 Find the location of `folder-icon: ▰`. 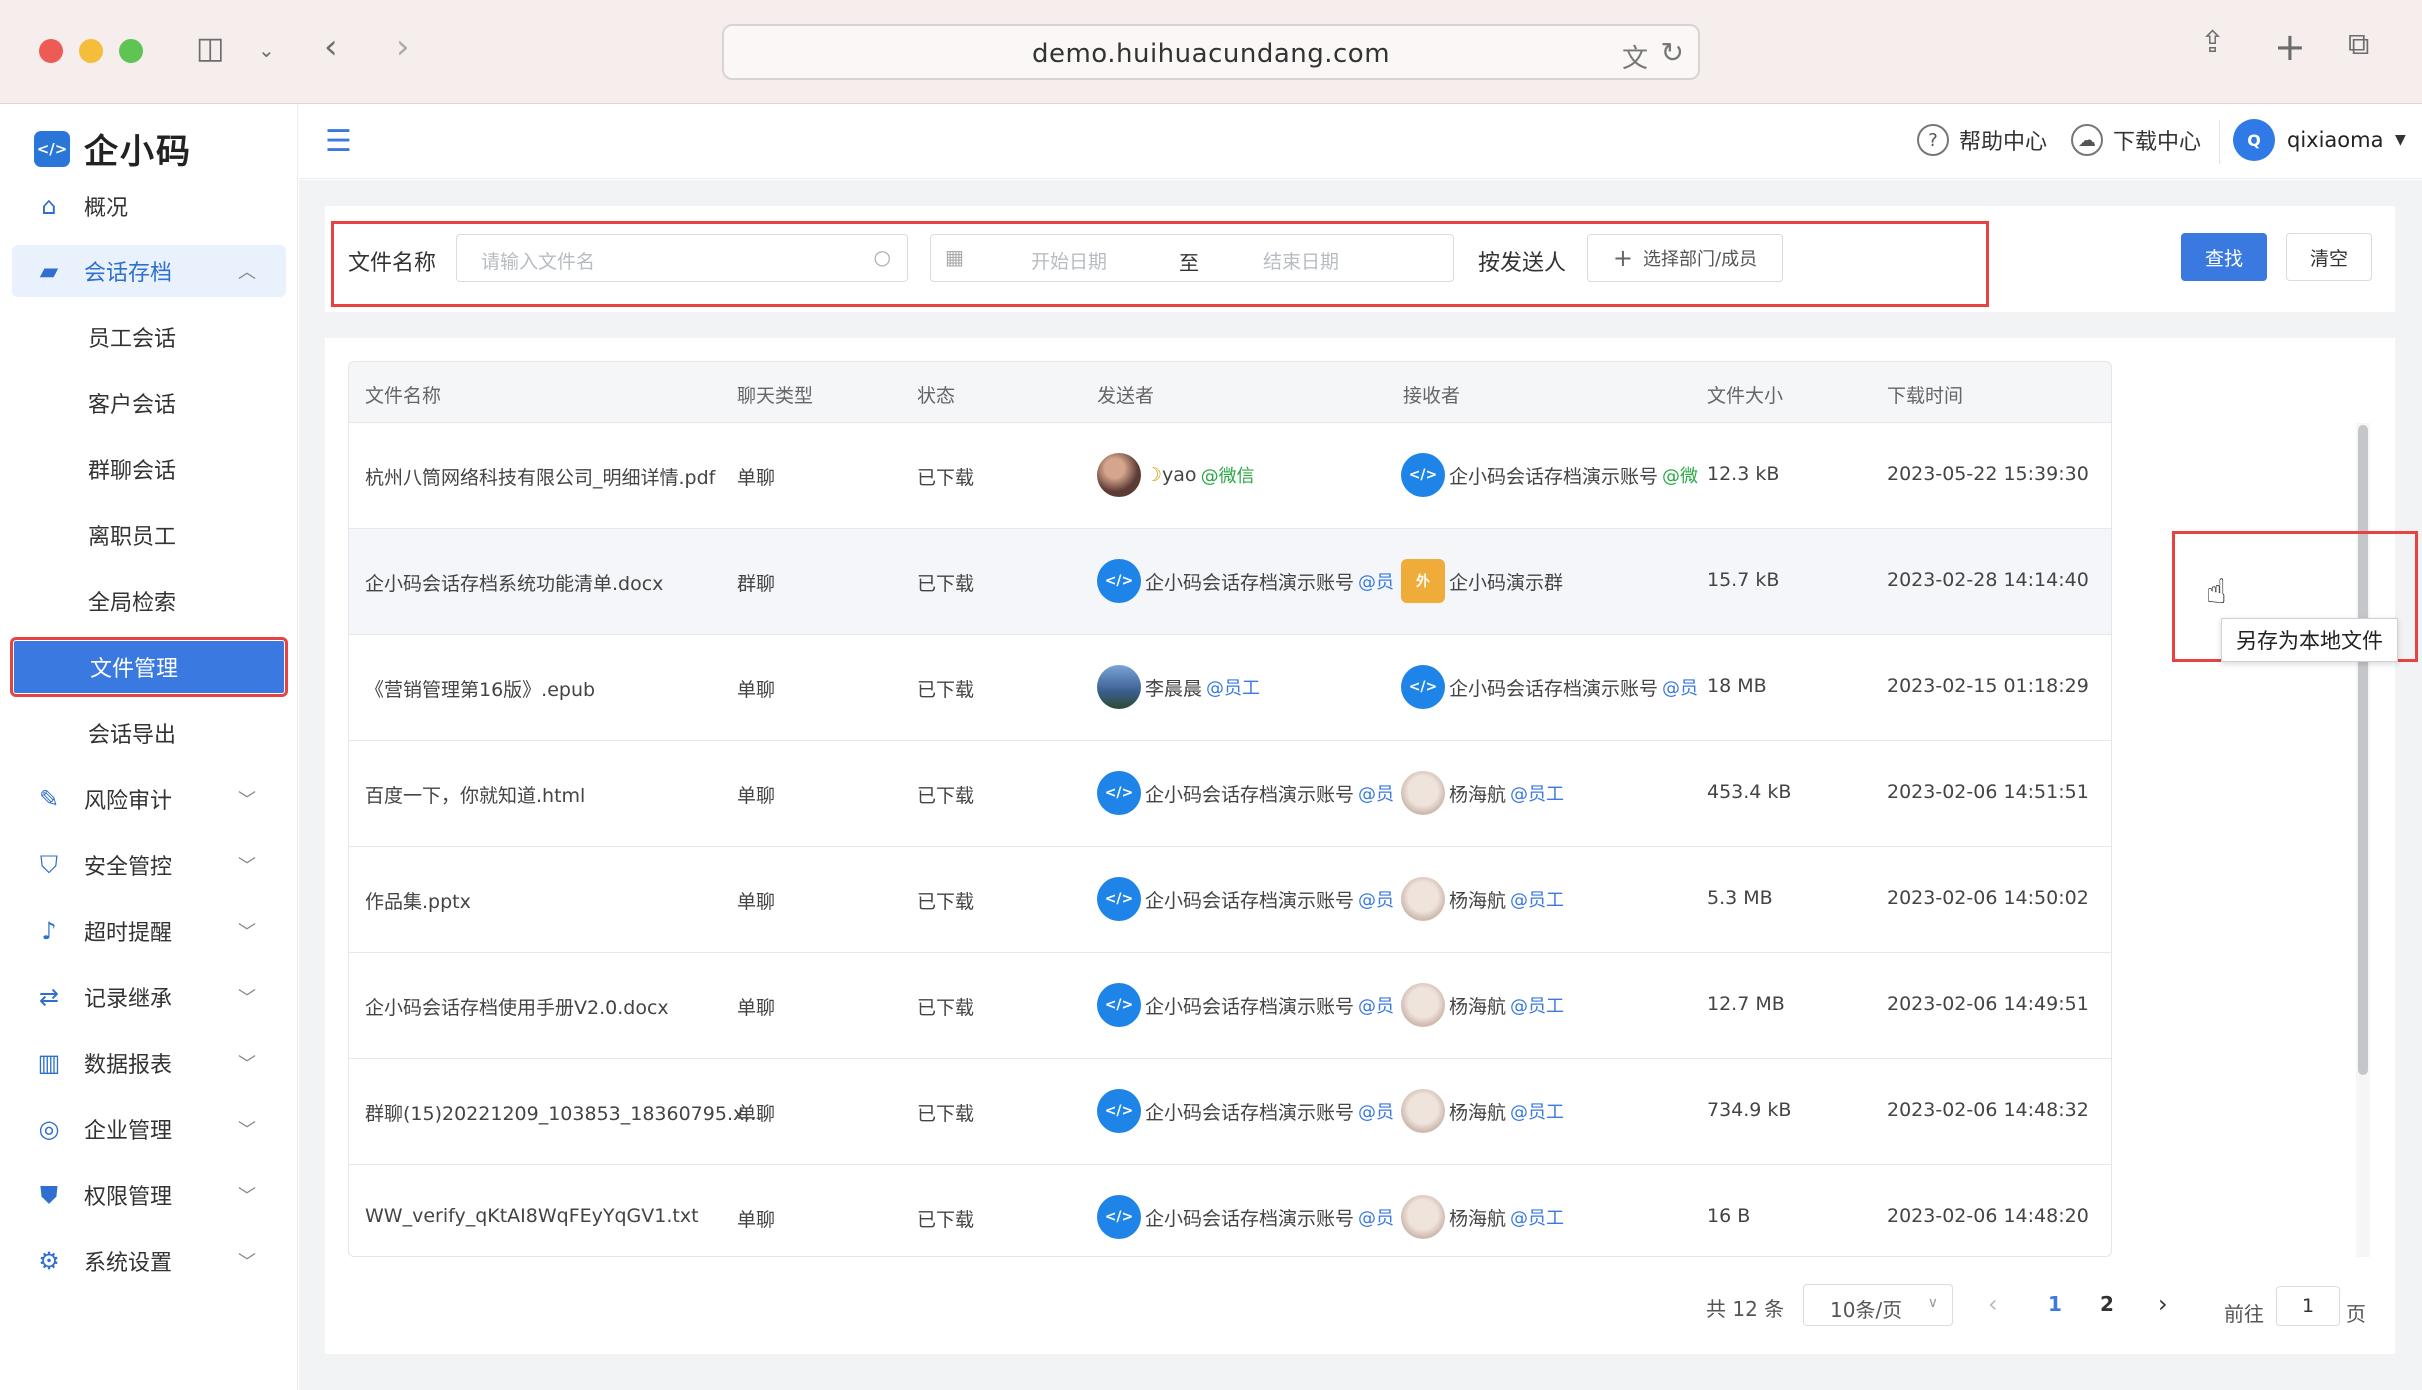

folder-icon: ▰ is located at coordinates (49, 271).